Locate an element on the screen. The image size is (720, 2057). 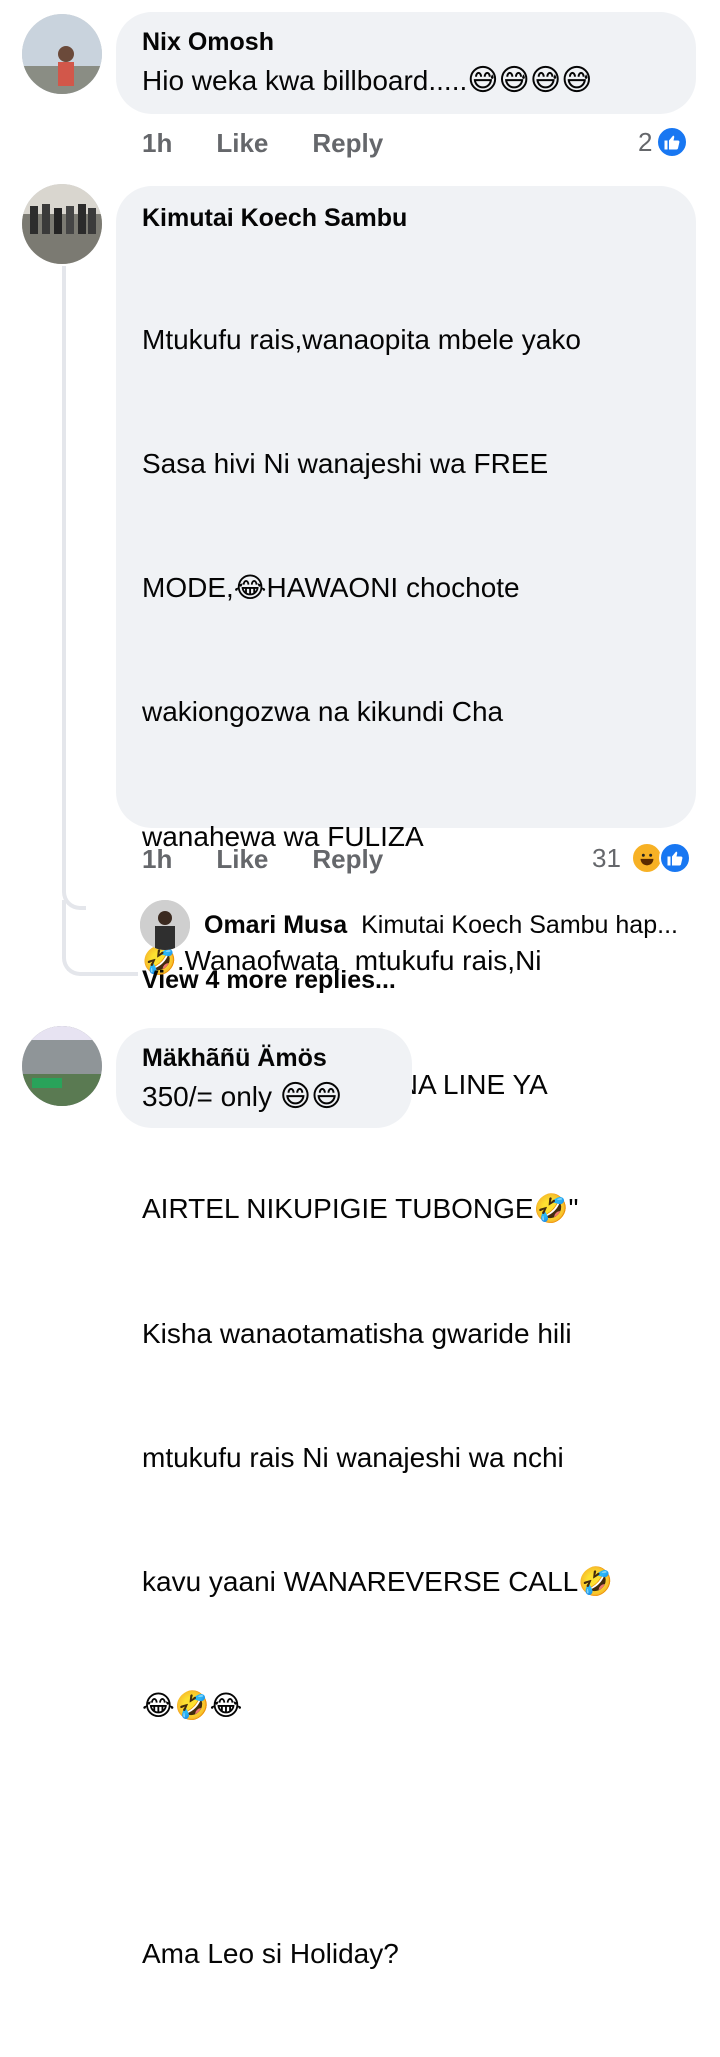
comment-author: Kimutai Koech Sambu is located at coordinates (406, 218).